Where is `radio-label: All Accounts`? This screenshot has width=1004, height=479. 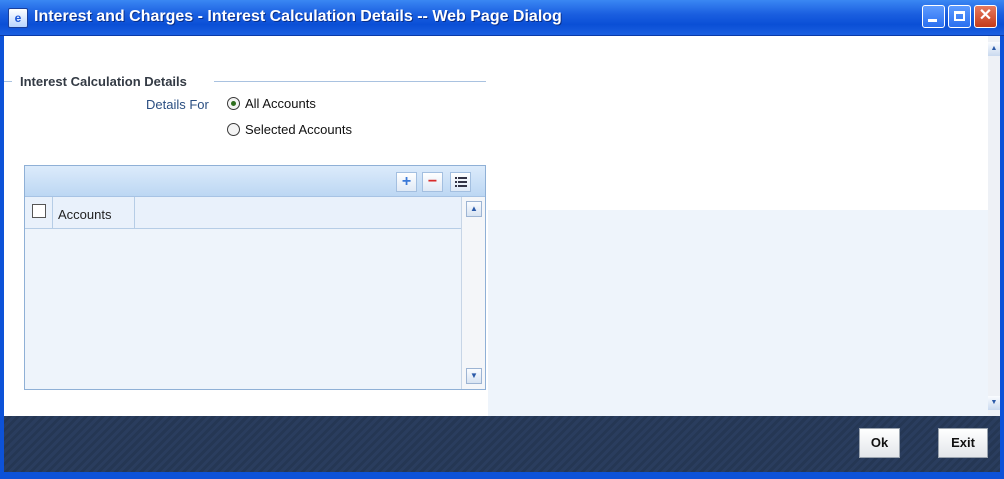
radio-label: All Accounts is located at coordinates (280, 103).